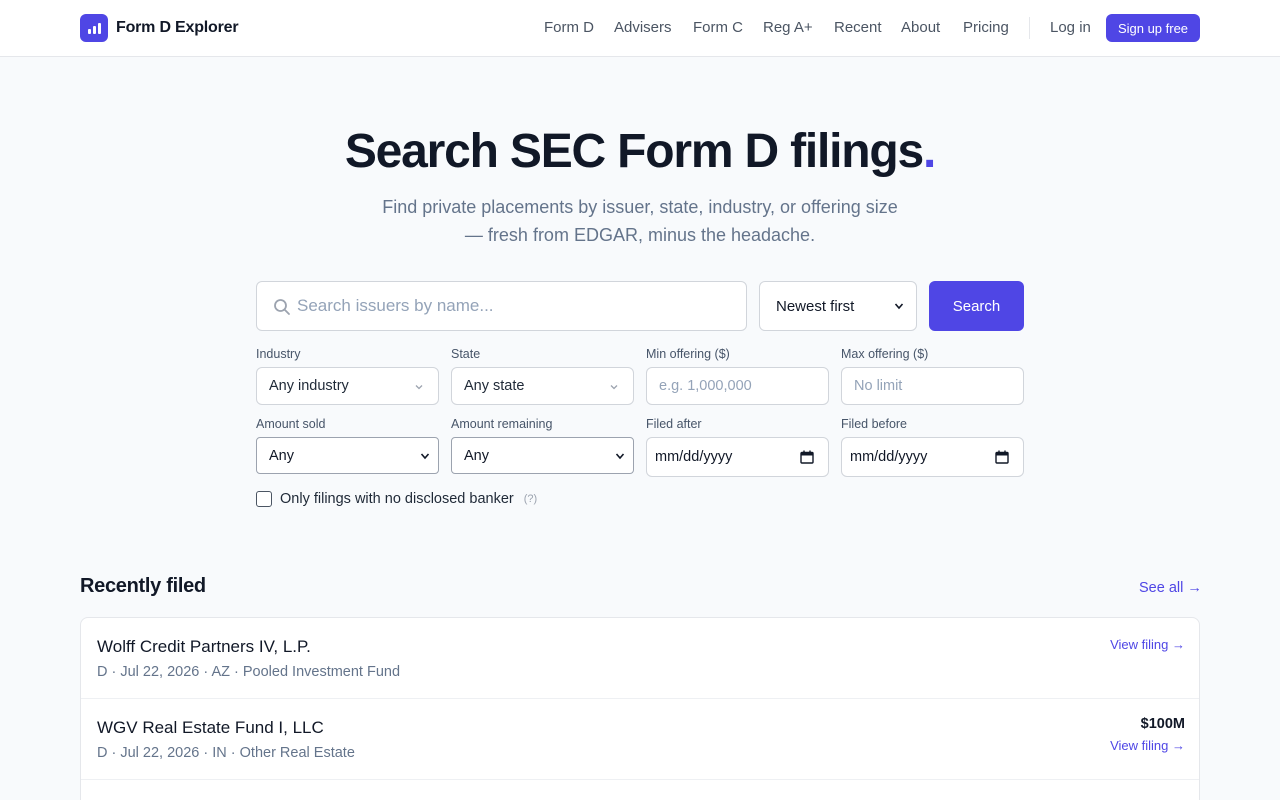 The image size is (1280, 800). Describe the element at coordinates (874, 424) in the screenshot. I see `filed-before-label: Filed before` at that location.